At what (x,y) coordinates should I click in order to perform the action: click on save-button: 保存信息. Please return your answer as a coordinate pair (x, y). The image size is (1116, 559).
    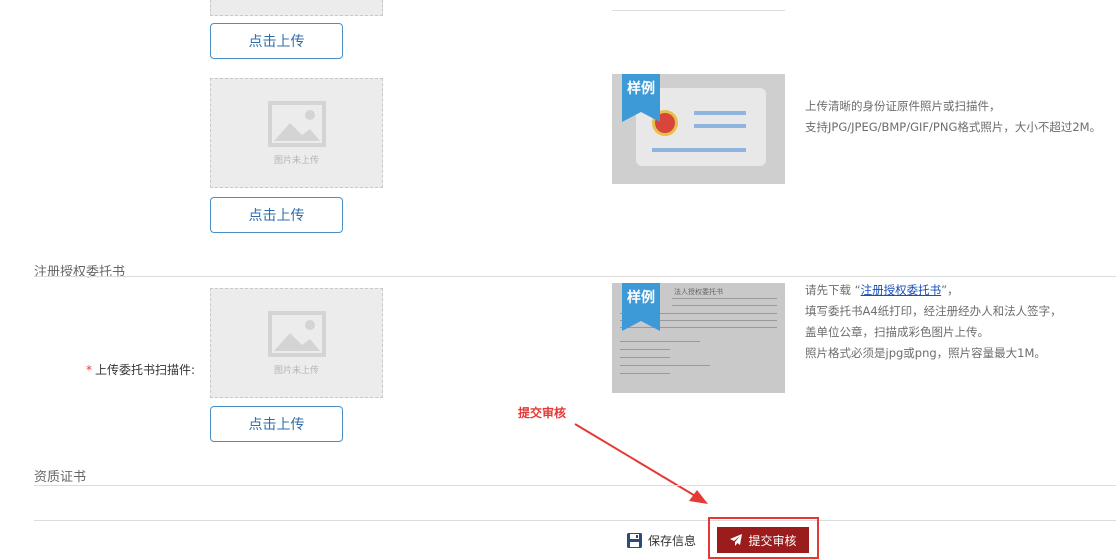
    Looking at the image, I should click on (661, 540).